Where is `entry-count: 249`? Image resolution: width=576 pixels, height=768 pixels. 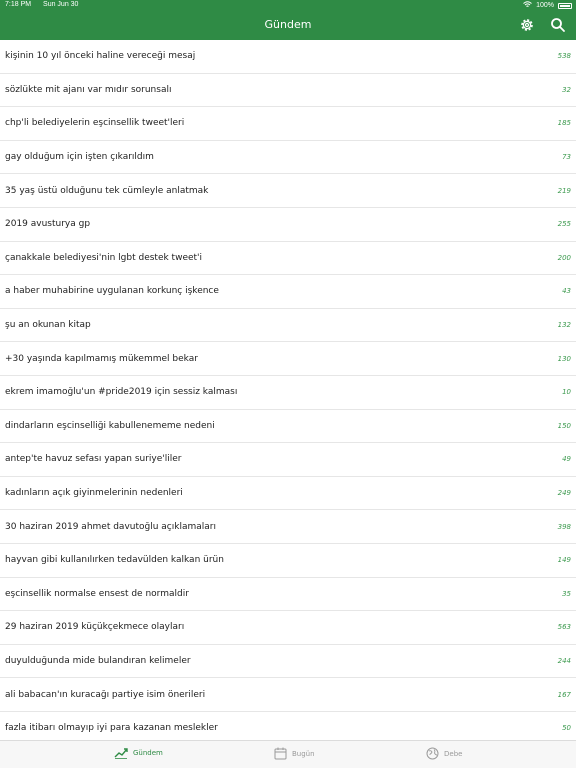
entry-count: 249 is located at coordinates (564, 493).